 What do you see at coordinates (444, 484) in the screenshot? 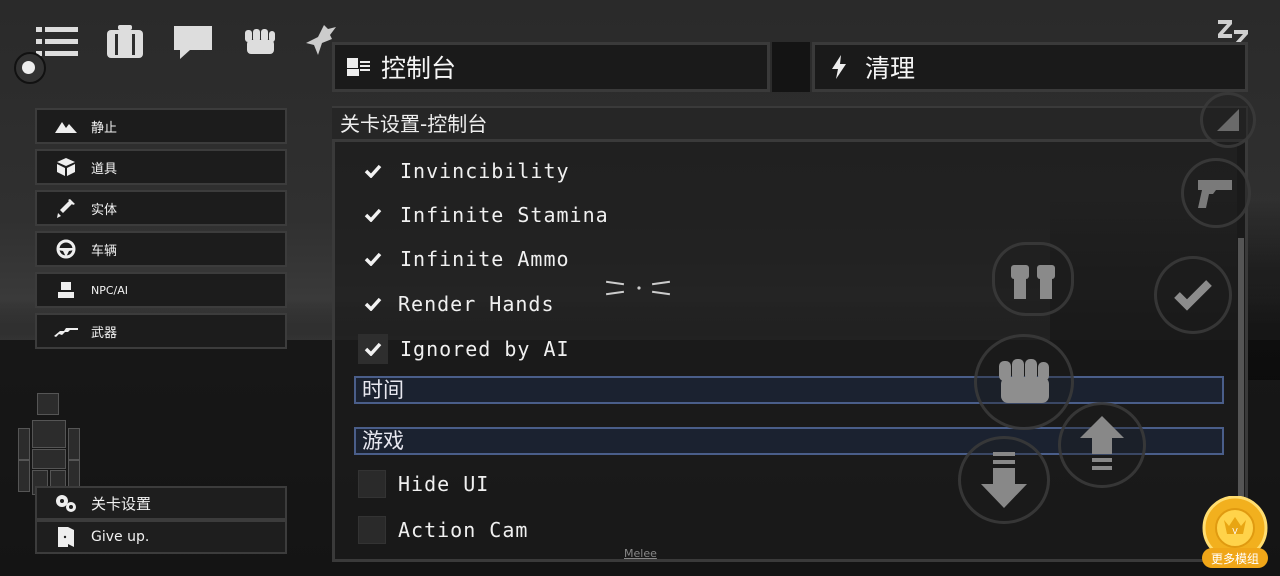
I see `option-label: Hide UI` at bounding box center [444, 484].